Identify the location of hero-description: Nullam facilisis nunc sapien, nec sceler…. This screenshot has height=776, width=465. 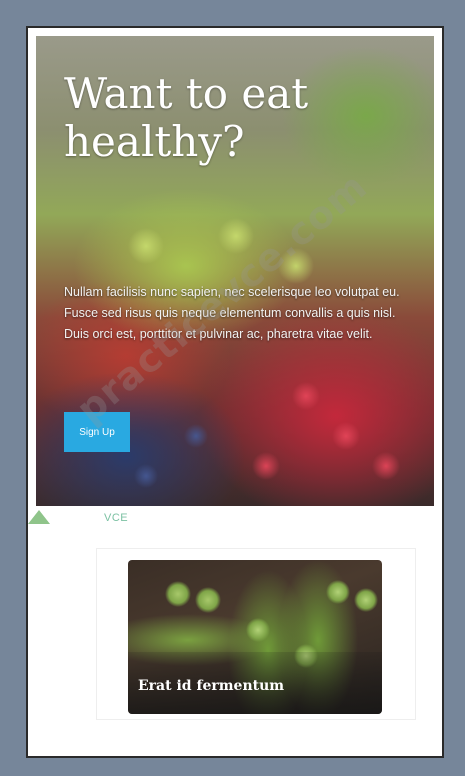
(232, 313).